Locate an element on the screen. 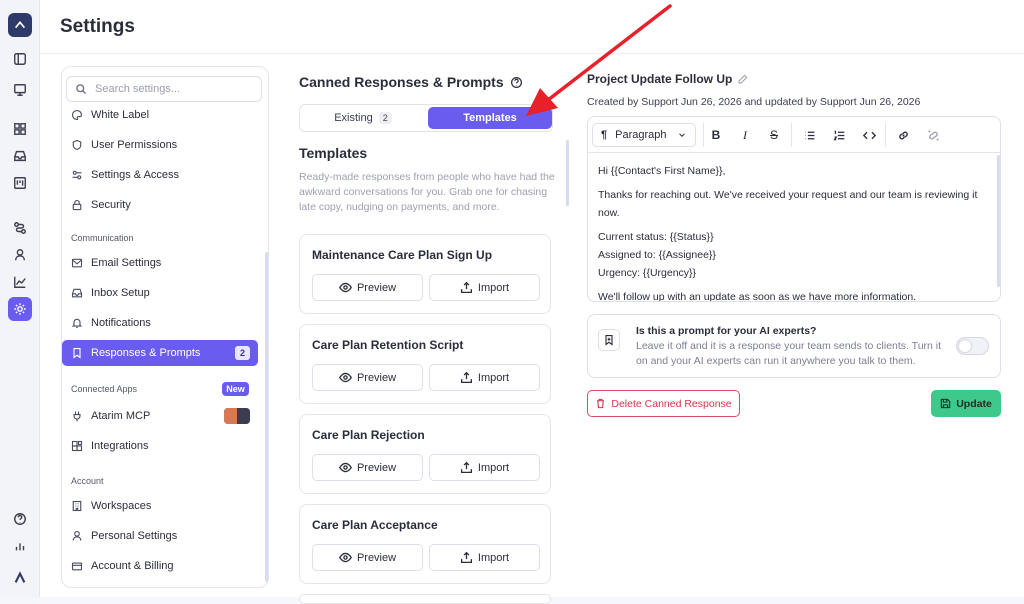 Image resolution: width=1024 pixels, height=604 pixels. tab-existing: Existing 2 is located at coordinates (363, 118).